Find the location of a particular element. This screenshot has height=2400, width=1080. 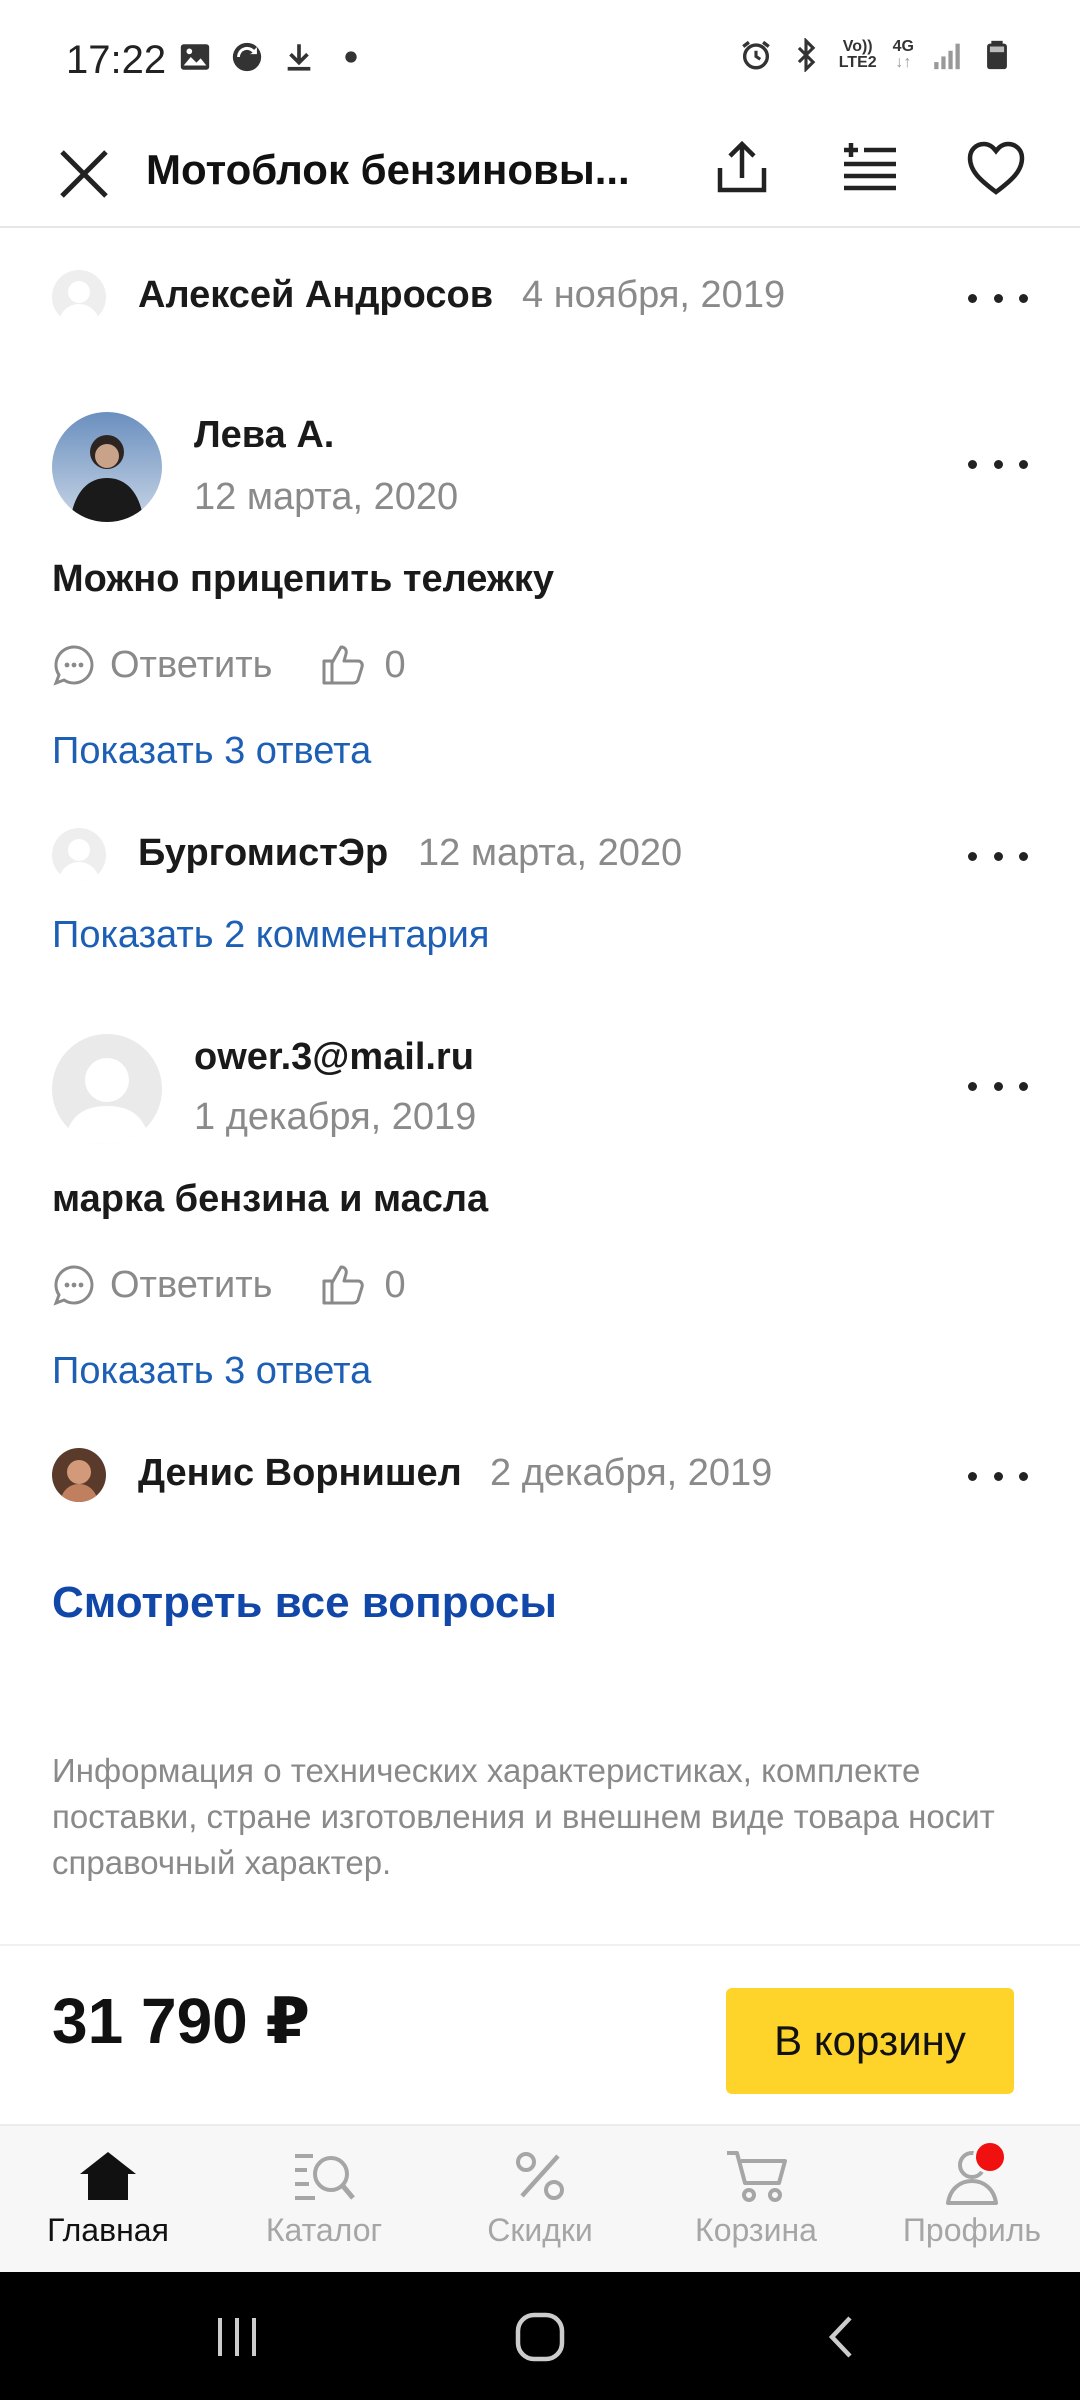

home-system-button is located at coordinates (540, 2337).